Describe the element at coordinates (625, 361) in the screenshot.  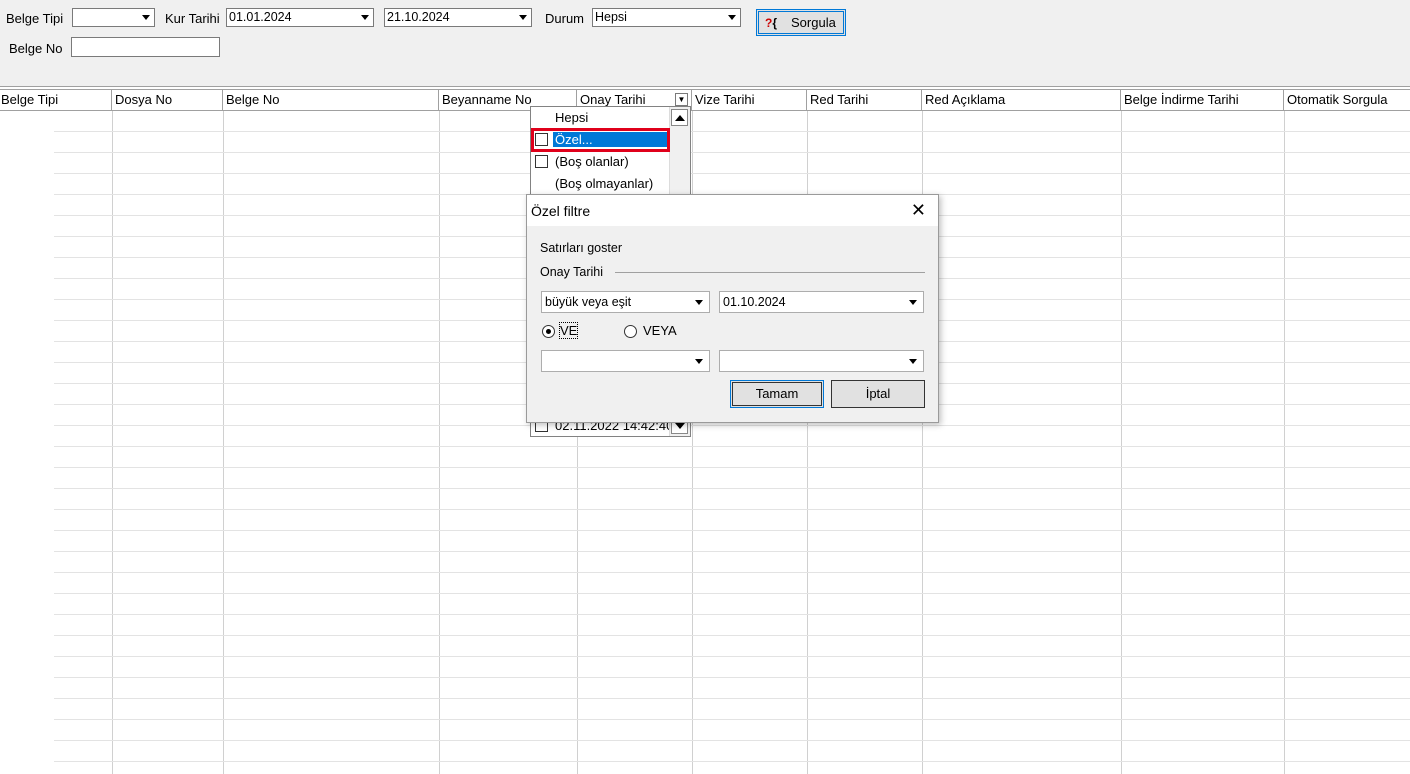
I see `operator2-select` at that location.